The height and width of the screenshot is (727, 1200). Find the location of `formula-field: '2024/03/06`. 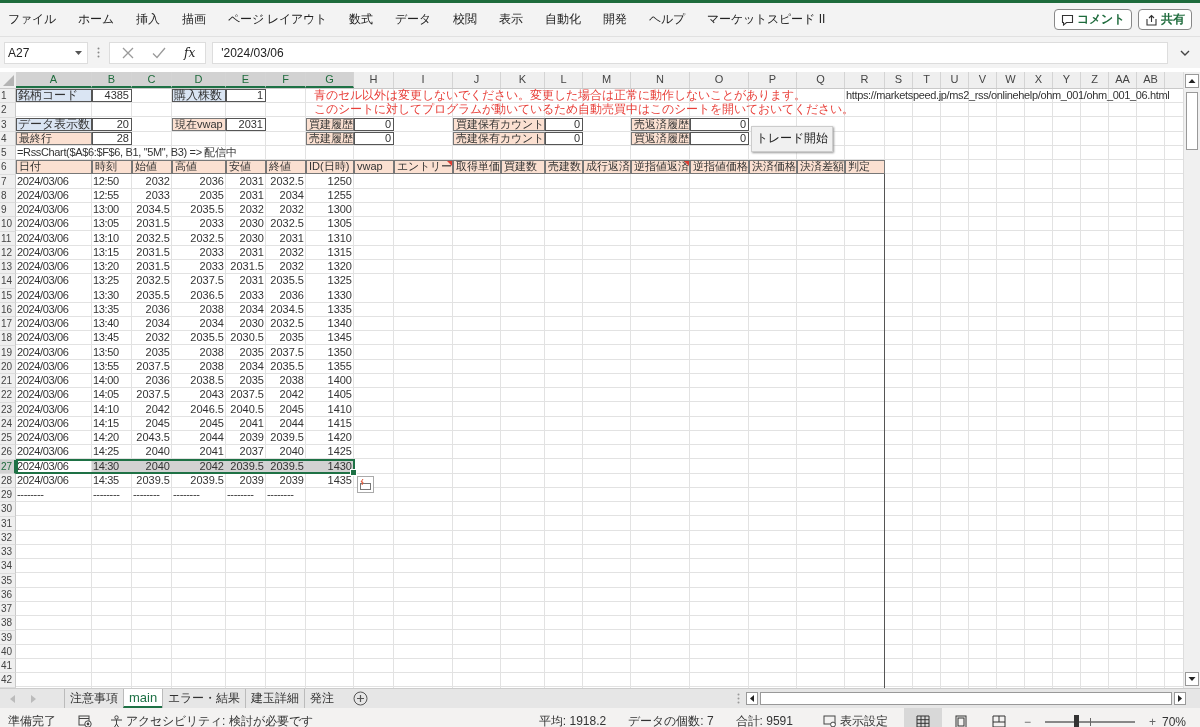

formula-field: '2024/03/06 is located at coordinates (690, 52).